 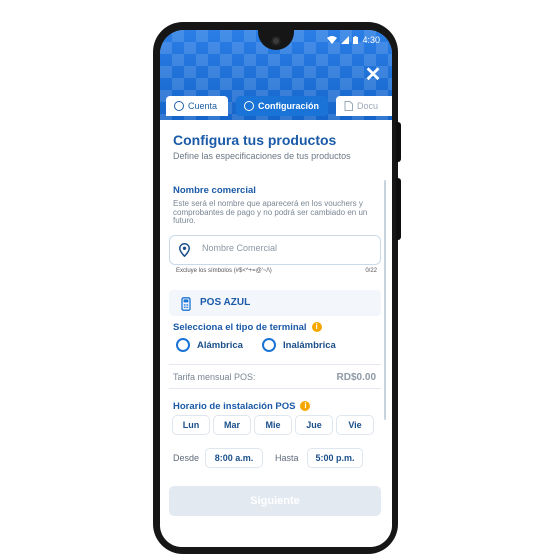 What do you see at coordinates (255, 140) in the screenshot?
I see `page-title: Configura tus productos` at bounding box center [255, 140].